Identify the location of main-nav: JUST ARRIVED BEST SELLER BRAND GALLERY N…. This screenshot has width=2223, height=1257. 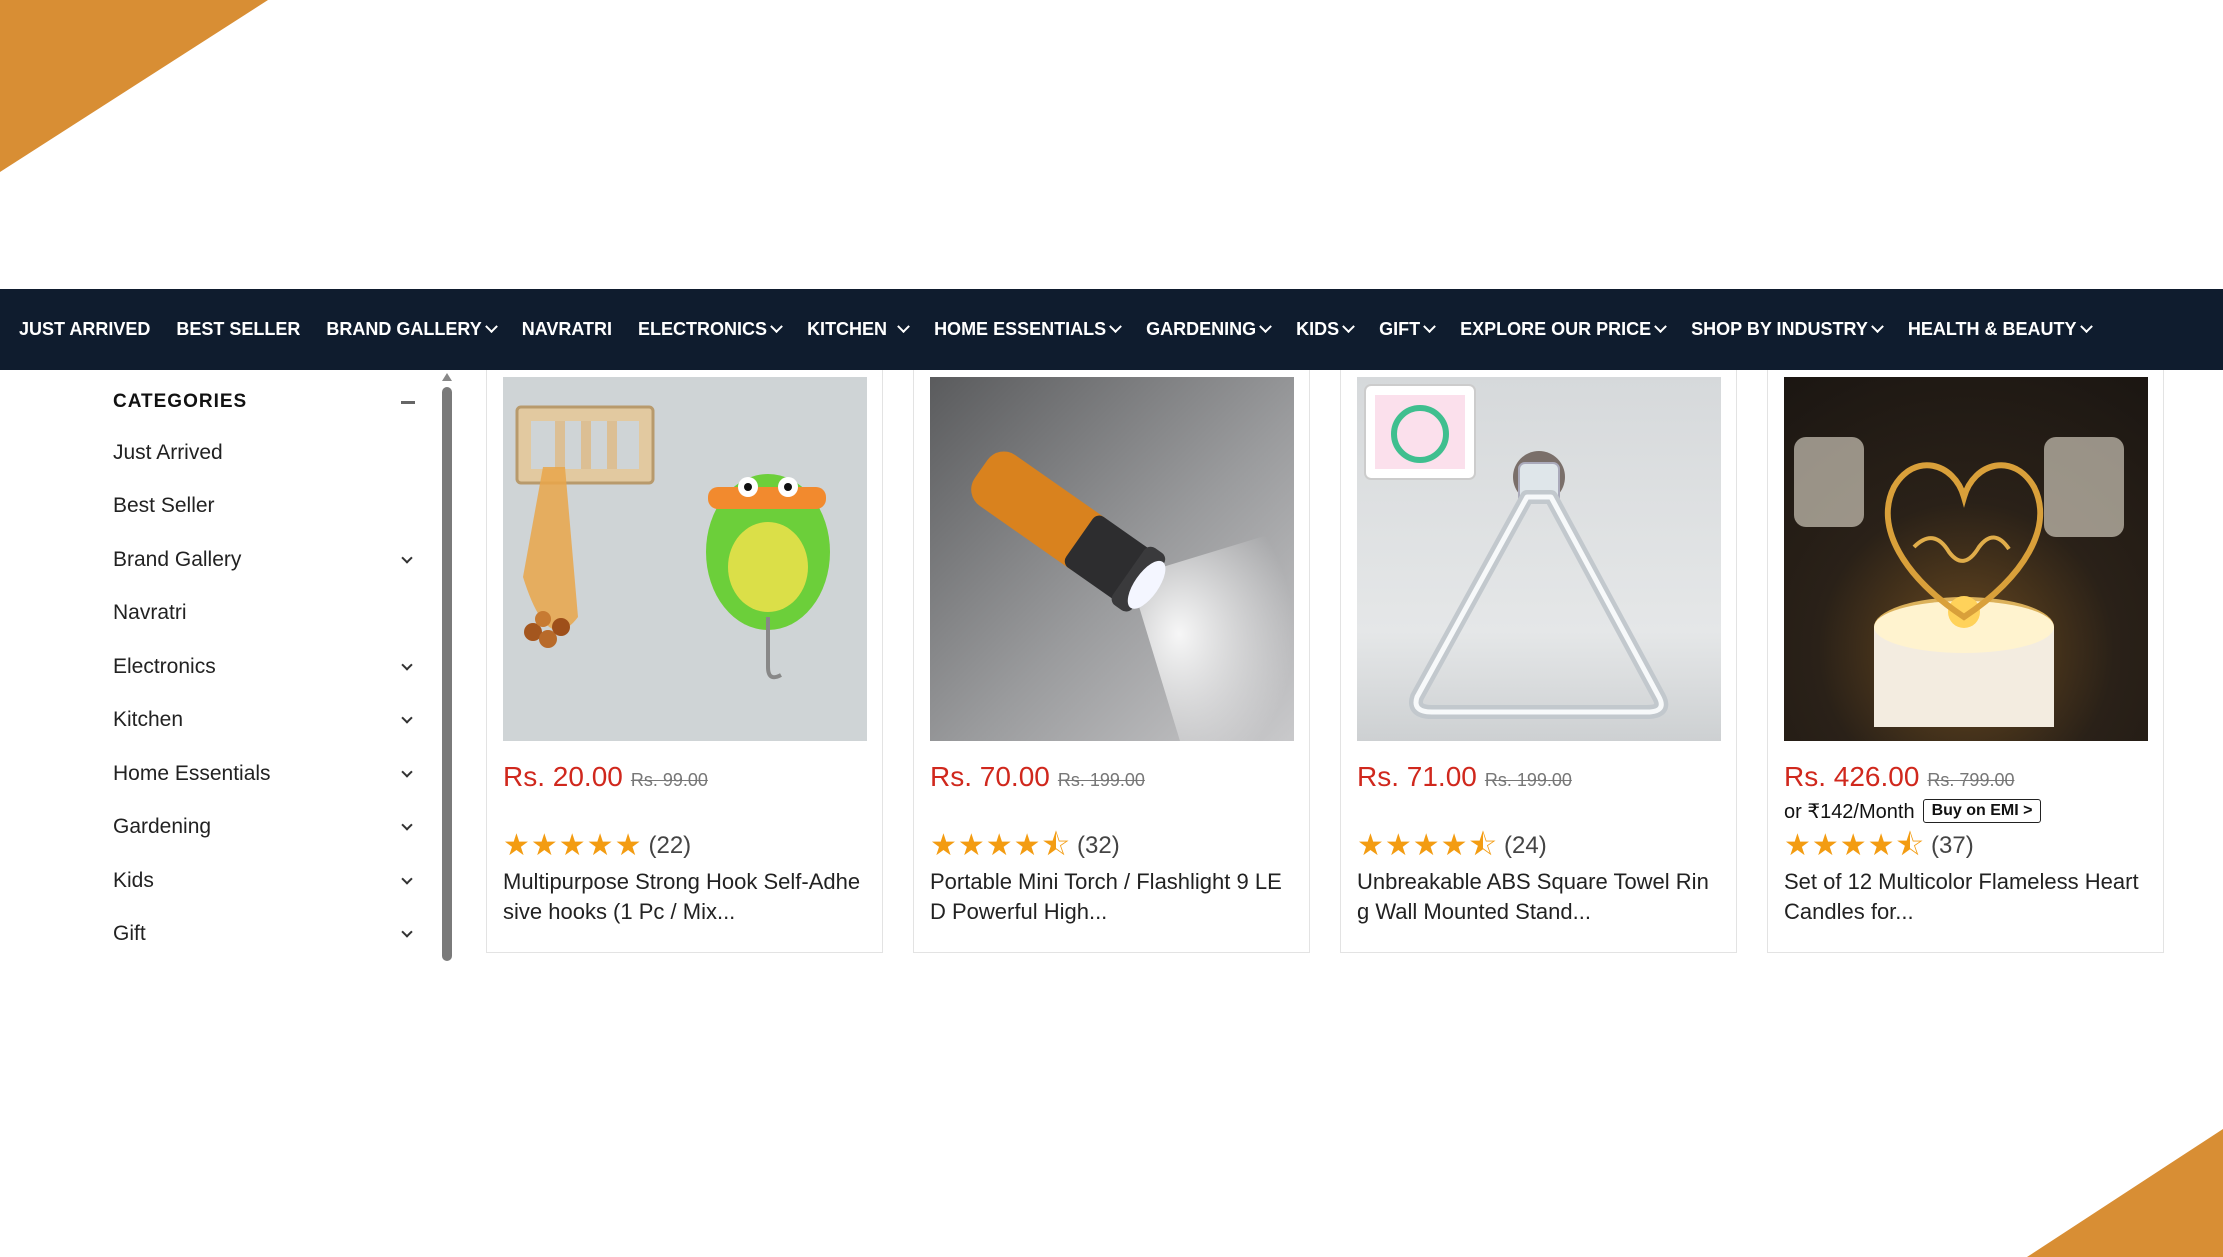
(1111, 329).